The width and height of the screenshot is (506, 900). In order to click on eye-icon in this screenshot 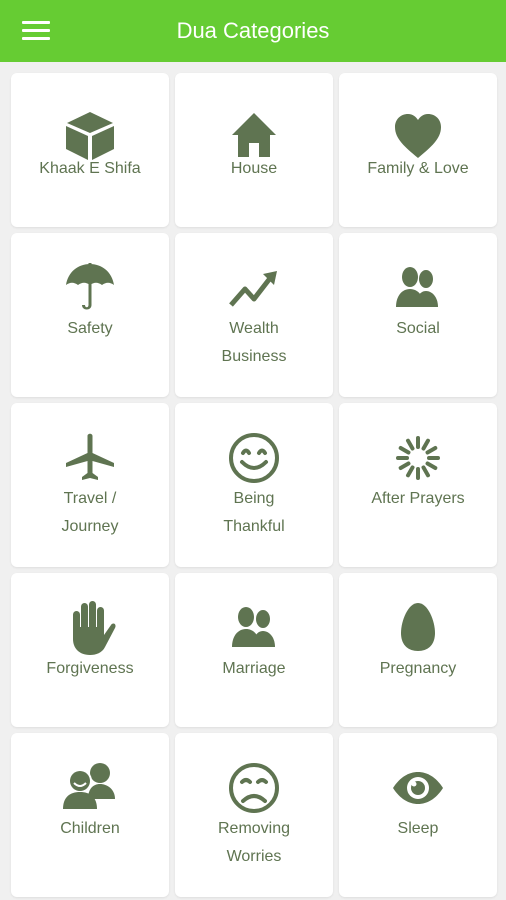, I will do `click(418, 788)`.